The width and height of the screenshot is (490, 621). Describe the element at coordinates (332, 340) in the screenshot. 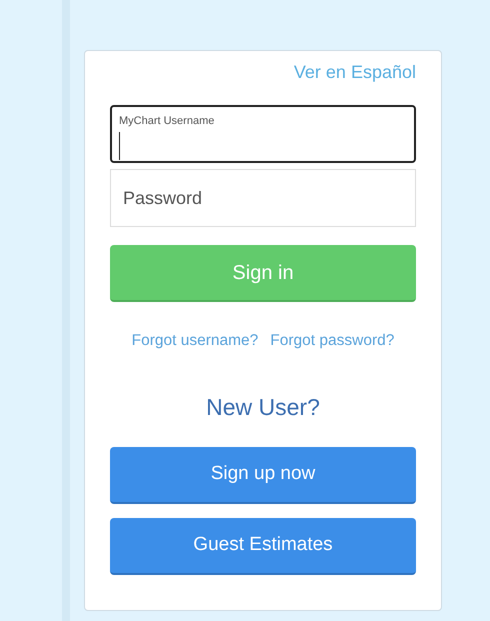

I see `forgot-link: Forgot password?` at that location.